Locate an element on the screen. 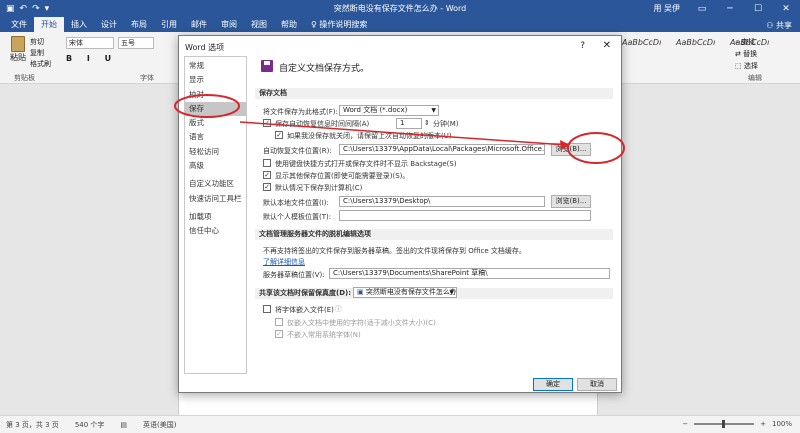 Image resolution: width=800 pixels, height=433 pixels. format-painter-button: 格式刷 is located at coordinates (40, 64).